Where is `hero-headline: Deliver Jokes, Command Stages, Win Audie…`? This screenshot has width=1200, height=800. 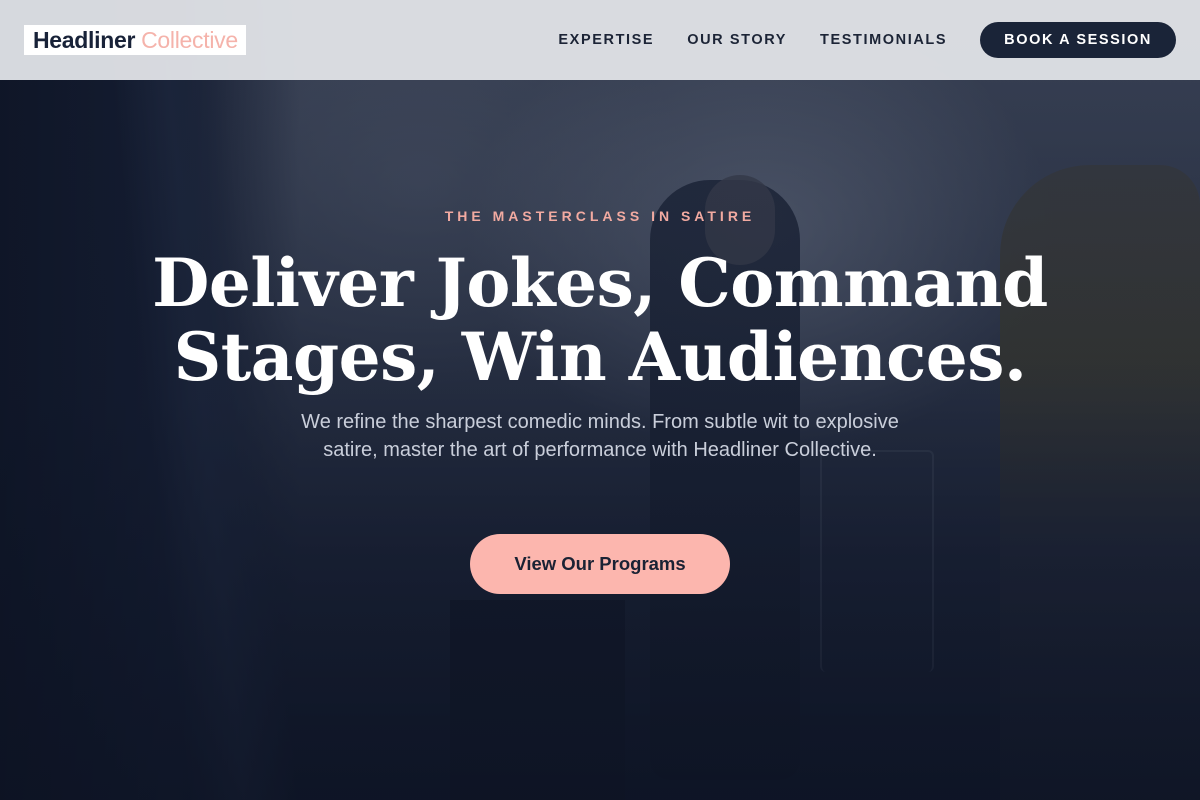
hero-headline: Deliver Jokes, Command Stages, Win Audie… is located at coordinates (600, 320).